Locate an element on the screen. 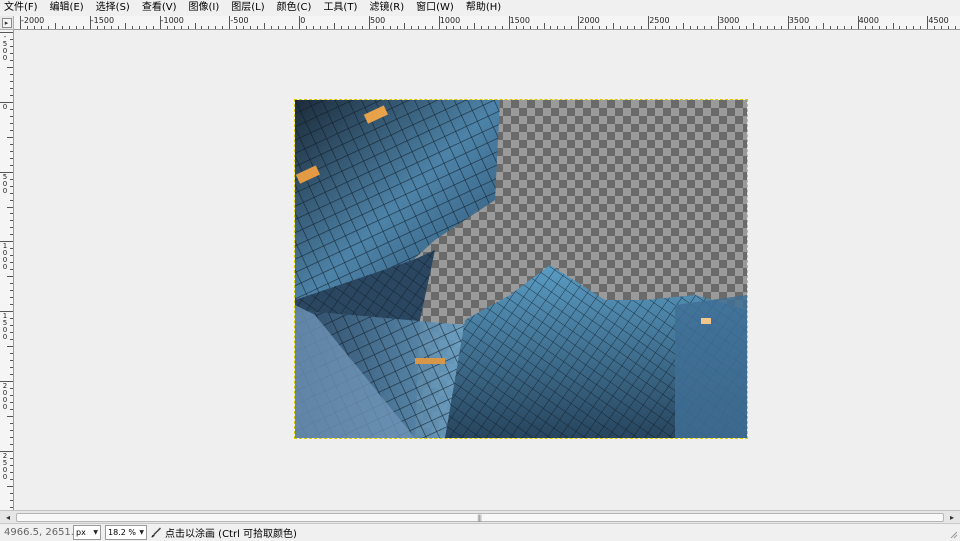  scroll-right-icon: ▸ is located at coordinates (952, 517).